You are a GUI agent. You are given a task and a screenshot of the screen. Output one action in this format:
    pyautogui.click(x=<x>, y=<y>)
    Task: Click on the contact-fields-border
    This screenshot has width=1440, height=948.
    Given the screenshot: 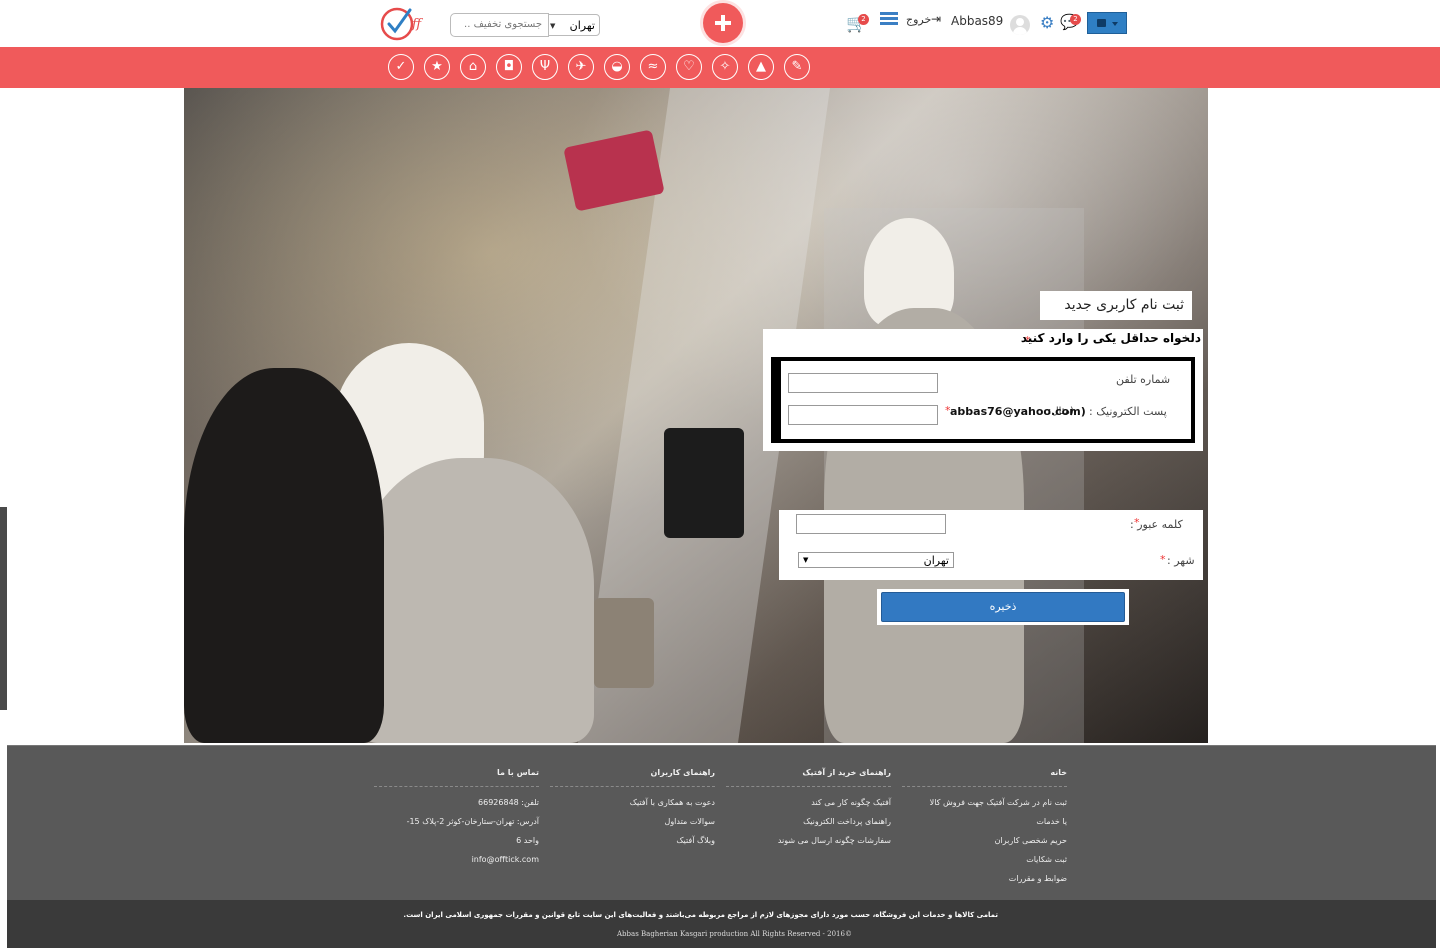 What is the action you would take?
    pyautogui.click(x=983, y=400)
    